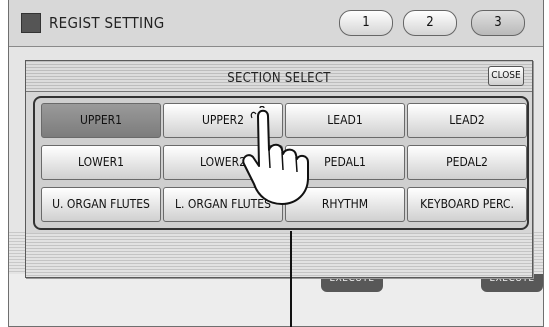 The height and width of the screenshot is (327, 549). Describe the element at coordinates (101, 162) in the screenshot. I see `section-button-lower1: LOWER1` at that location.